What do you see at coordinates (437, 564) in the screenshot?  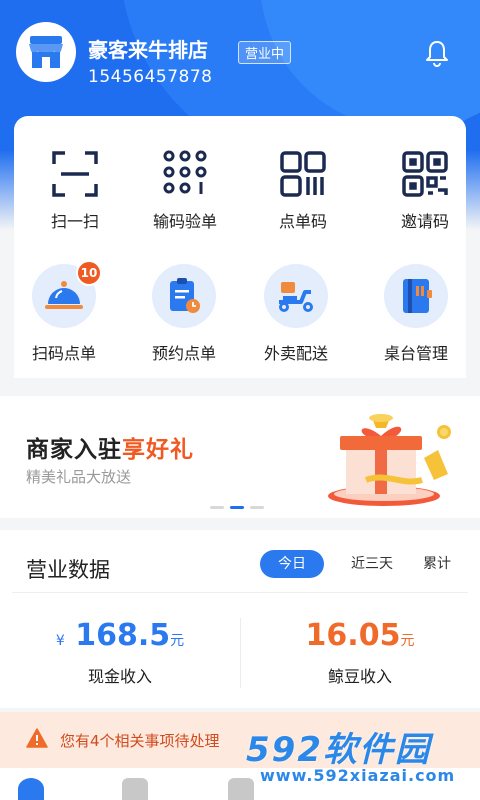 I see `tab-cumulative: 累计` at bounding box center [437, 564].